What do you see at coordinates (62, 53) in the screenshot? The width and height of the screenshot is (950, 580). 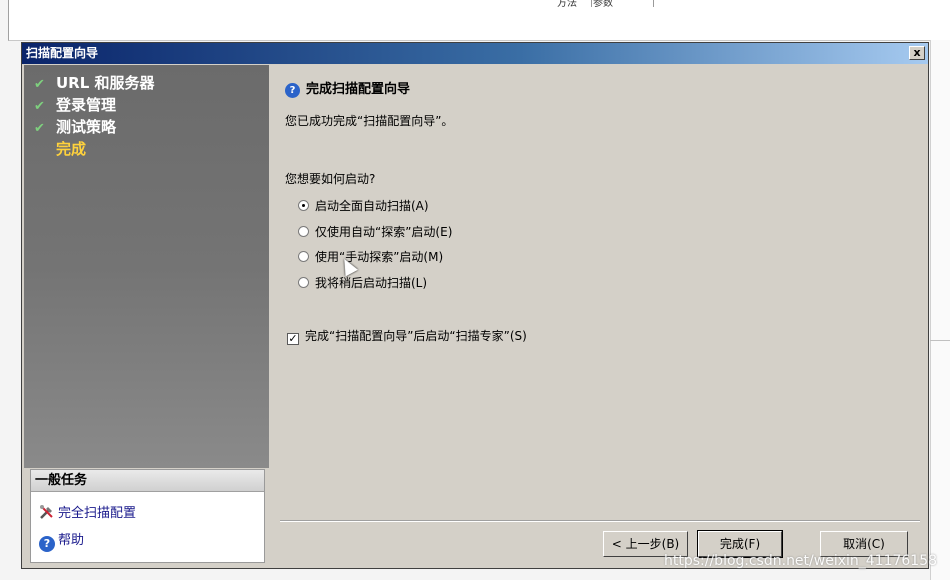 I see `dialog-title: 扫描配置向导` at bounding box center [62, 53].